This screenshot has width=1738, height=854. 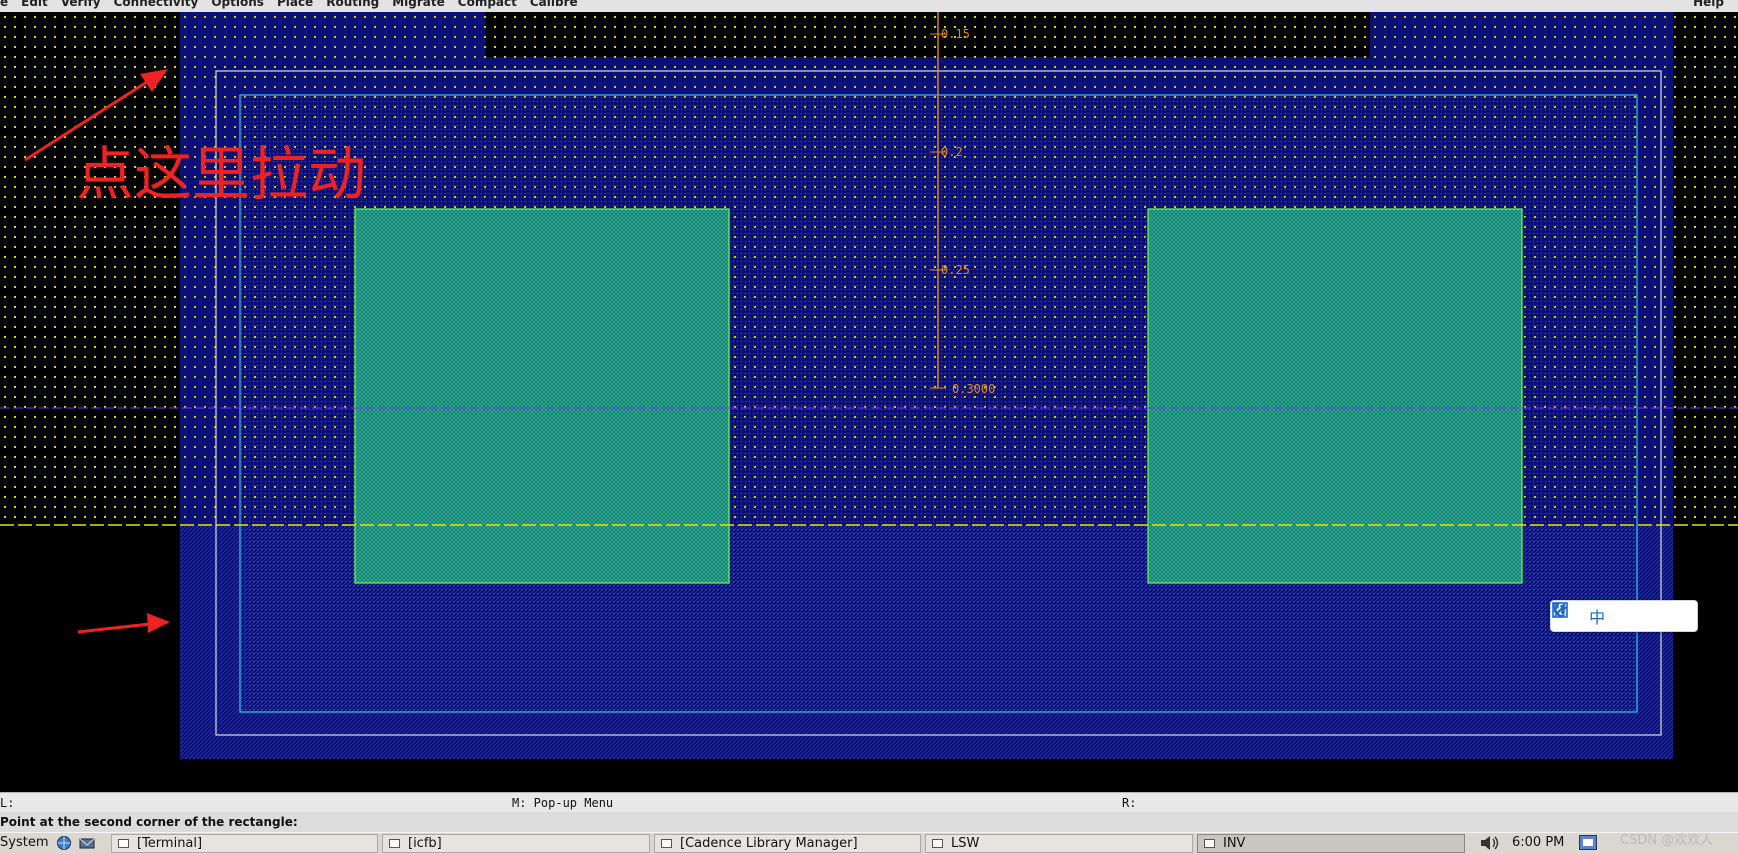 I want to click on status-right: R:, so click(x=1129, y=803).